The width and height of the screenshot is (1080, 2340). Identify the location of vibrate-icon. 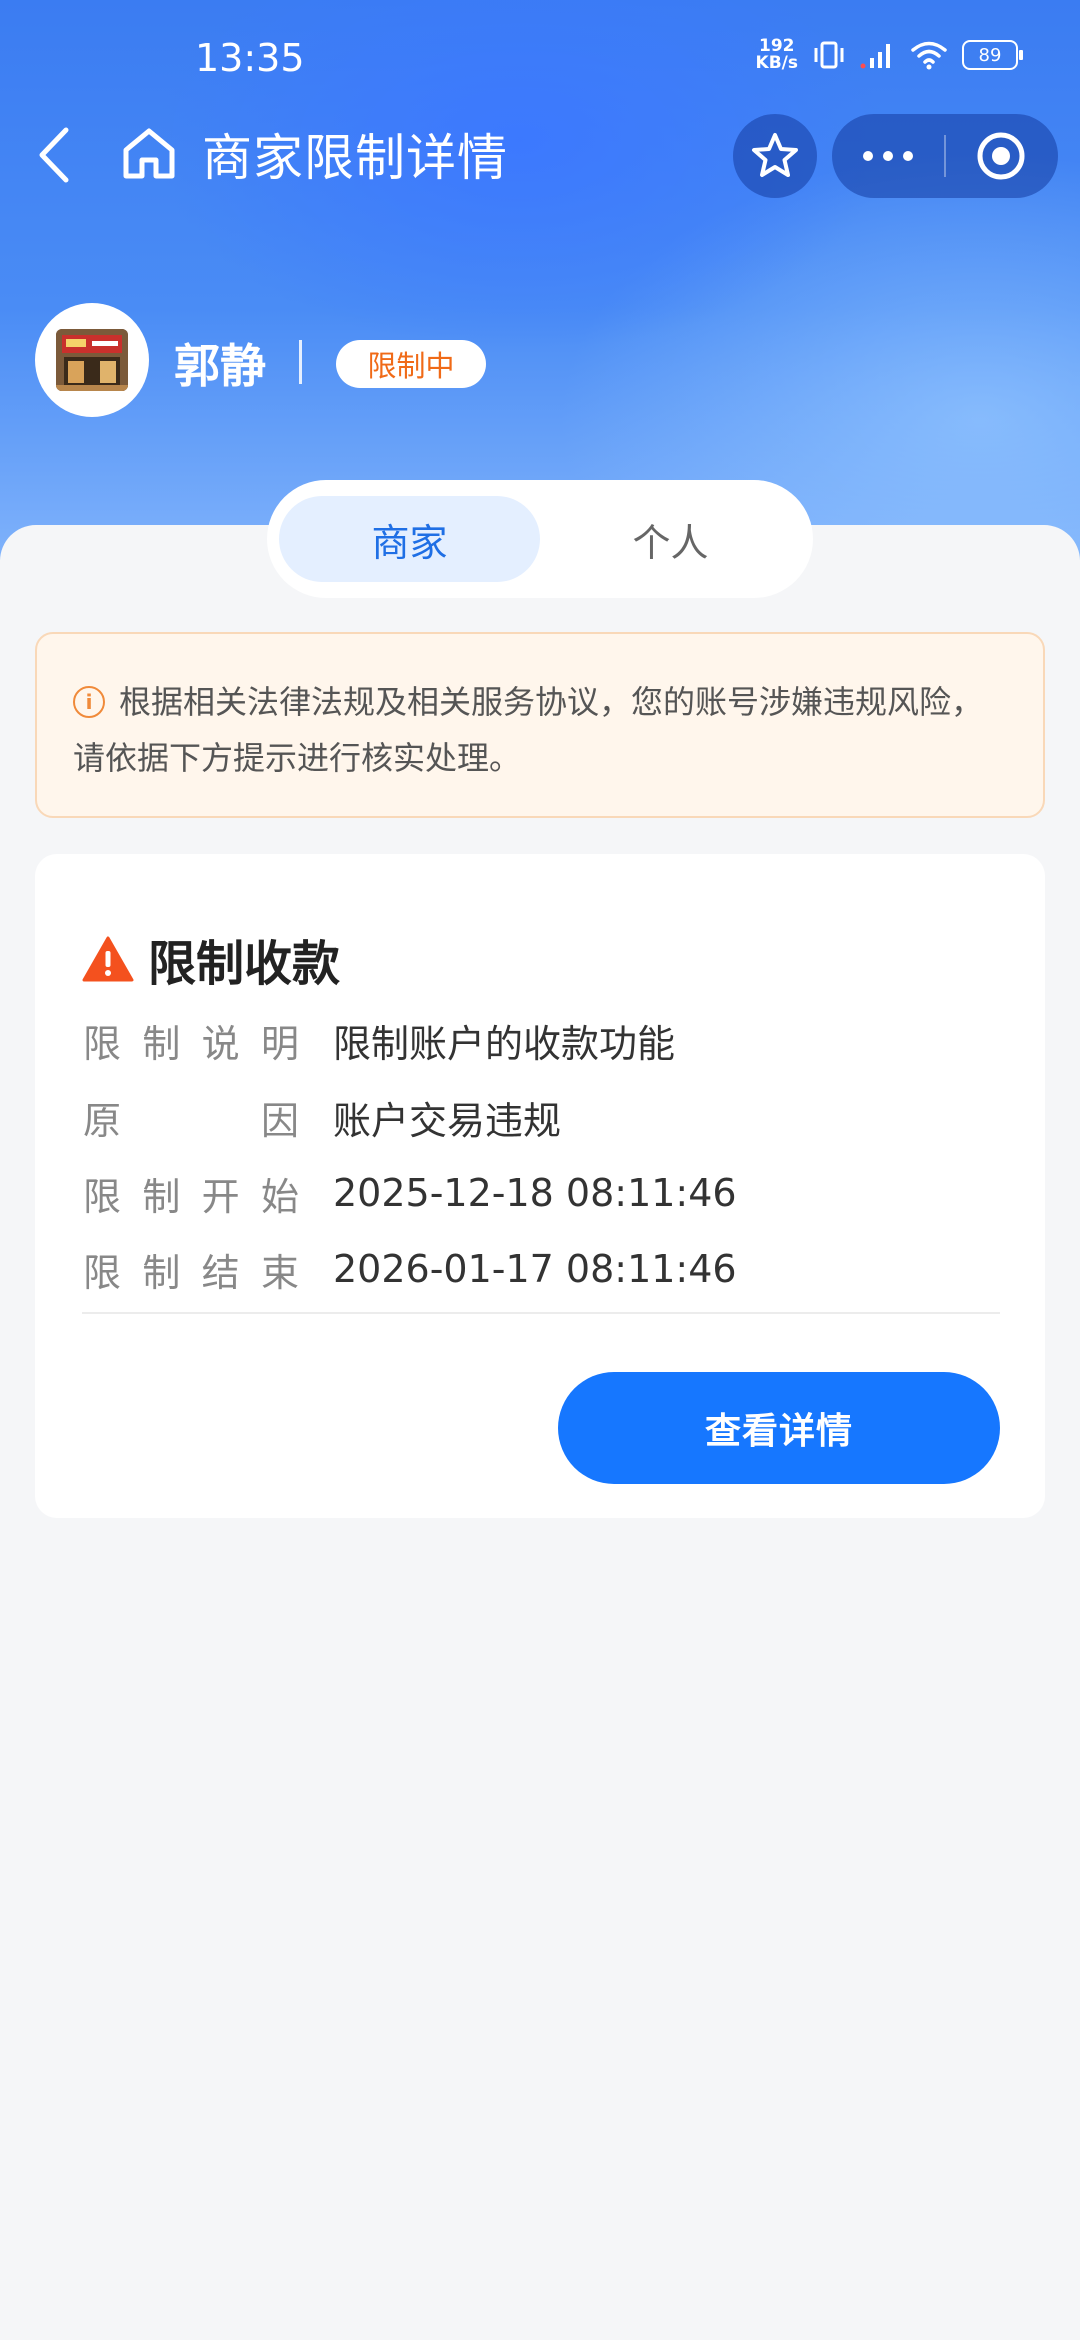
(829, 55).